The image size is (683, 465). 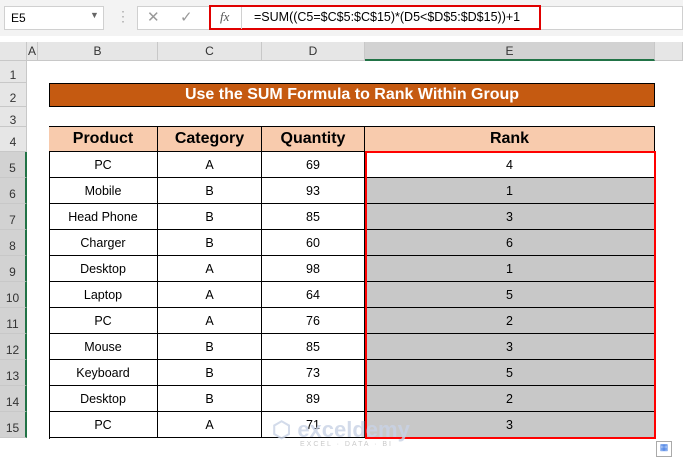 I want to click on watermark-tagline: EXCEL · DATA · BI, so click(x=346, y=444).